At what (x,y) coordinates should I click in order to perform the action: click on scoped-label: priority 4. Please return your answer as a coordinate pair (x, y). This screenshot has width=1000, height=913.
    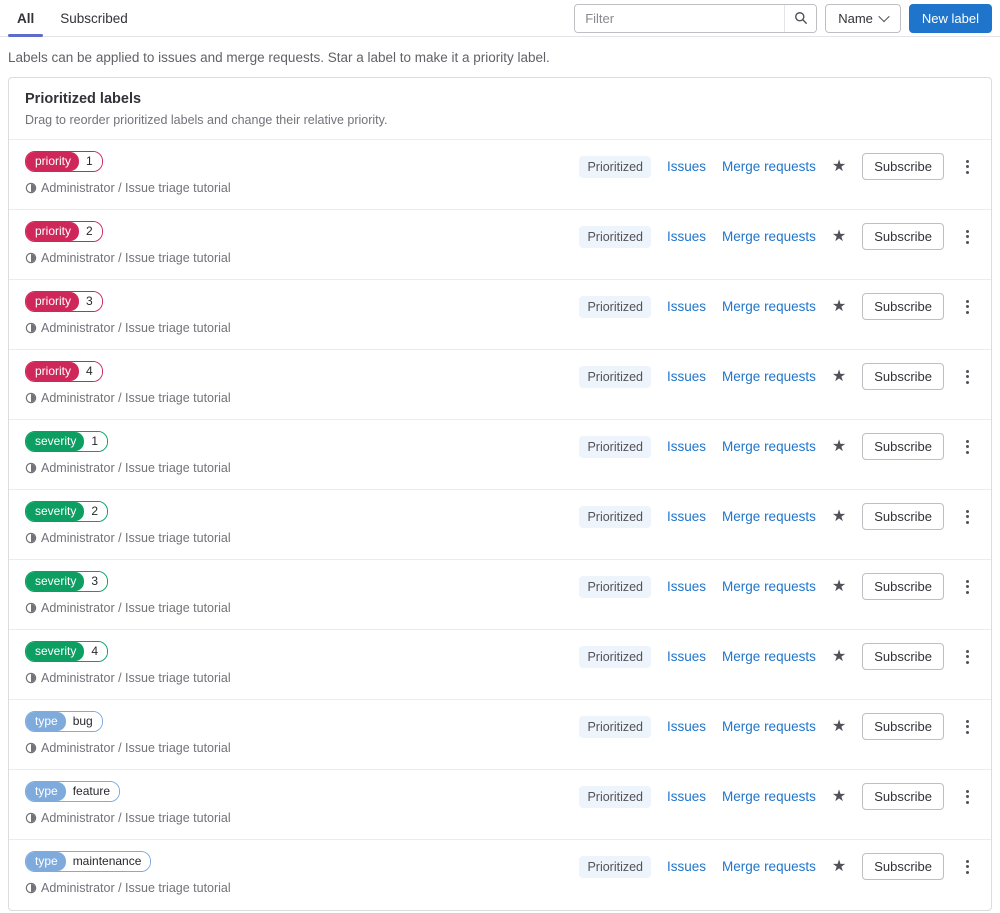
    Looking at the image, I should click on (64, 371).